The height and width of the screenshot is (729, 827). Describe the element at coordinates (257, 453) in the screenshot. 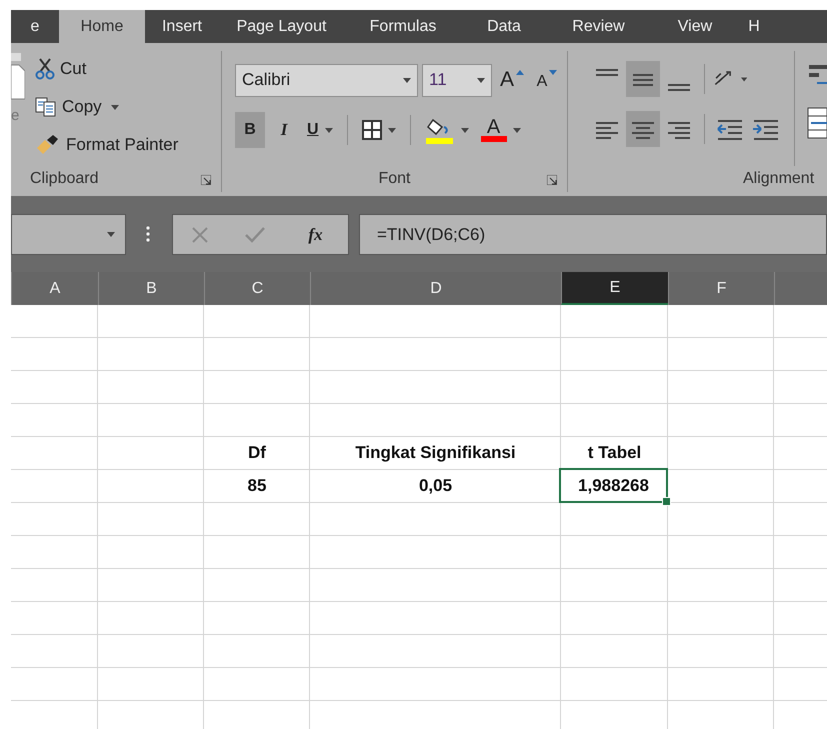

I see `table-cell: Df` at that location.